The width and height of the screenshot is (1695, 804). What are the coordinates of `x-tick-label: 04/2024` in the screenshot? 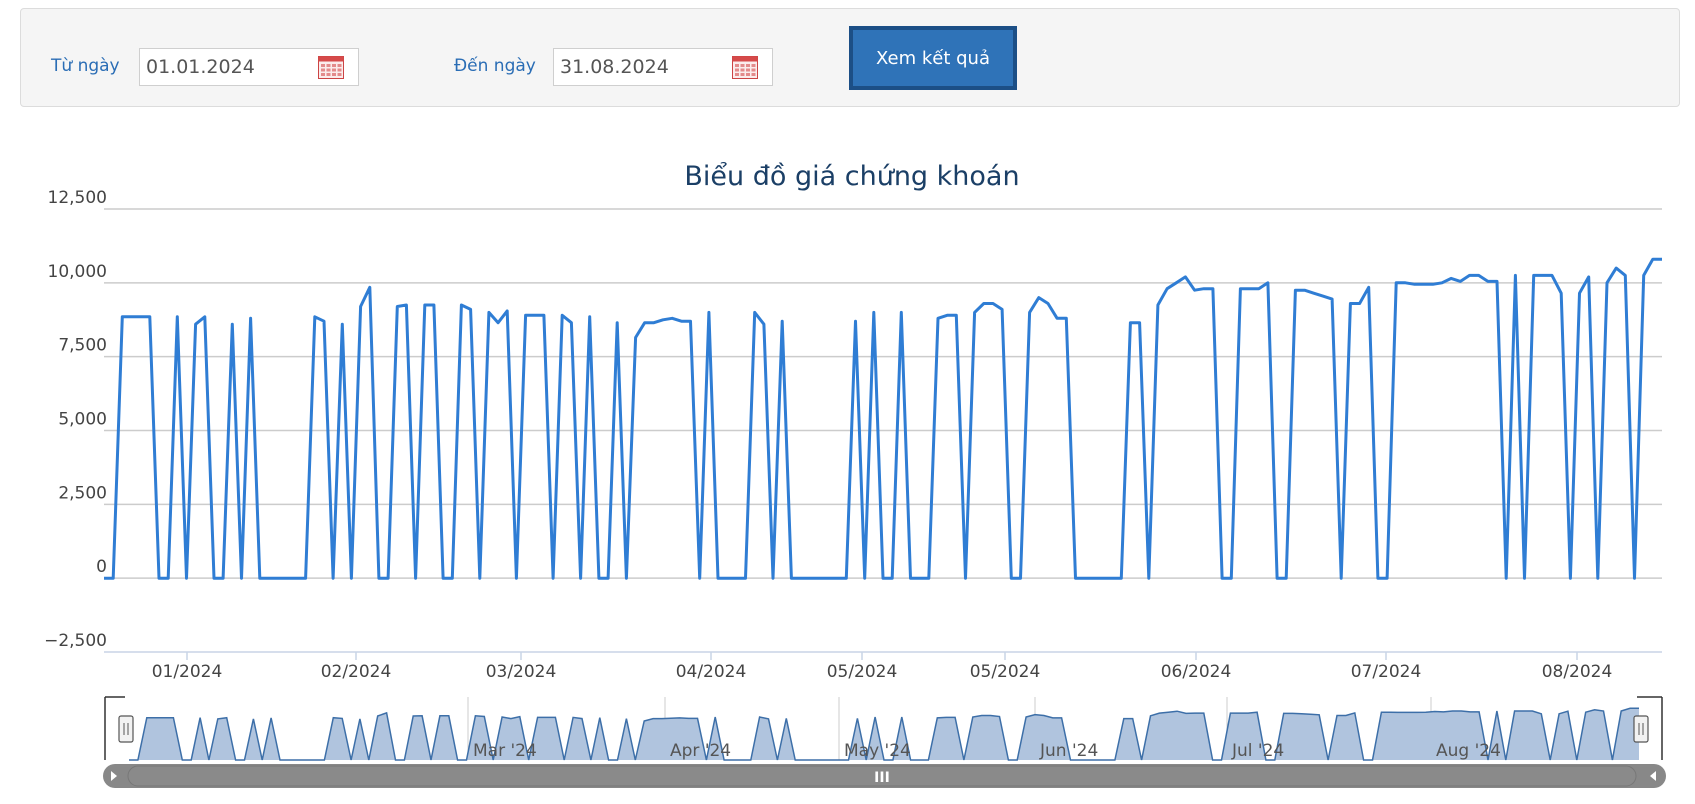 It's located at (711, 672).